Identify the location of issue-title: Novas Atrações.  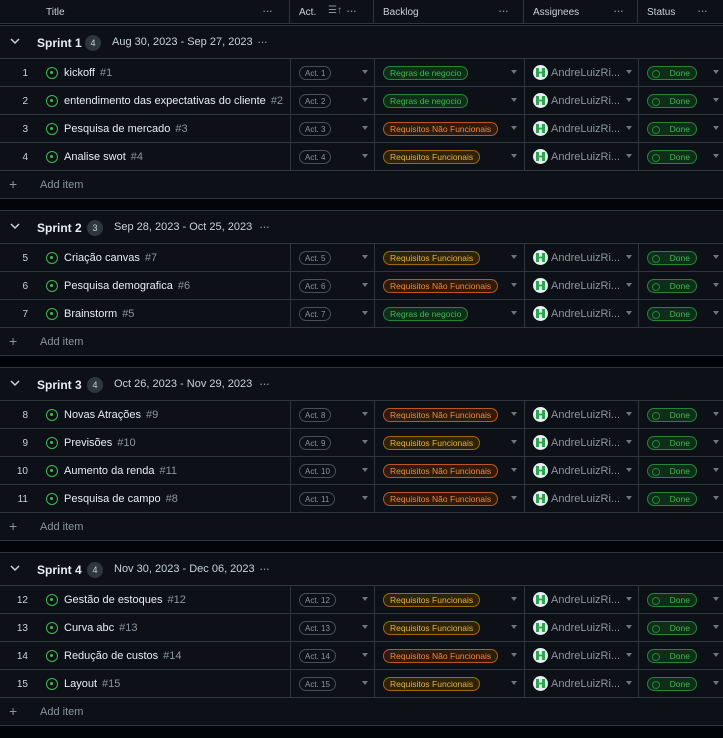
(102, 415).